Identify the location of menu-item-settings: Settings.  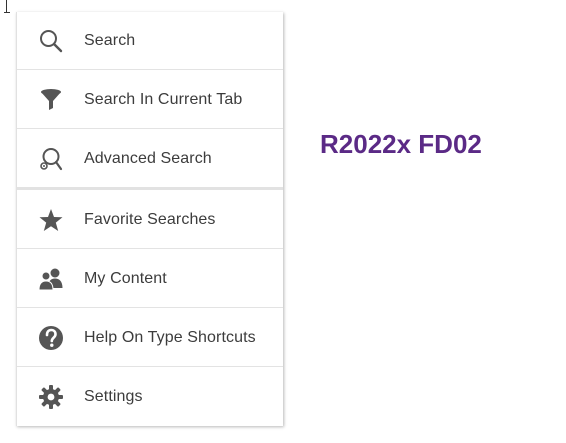
(150, 397).